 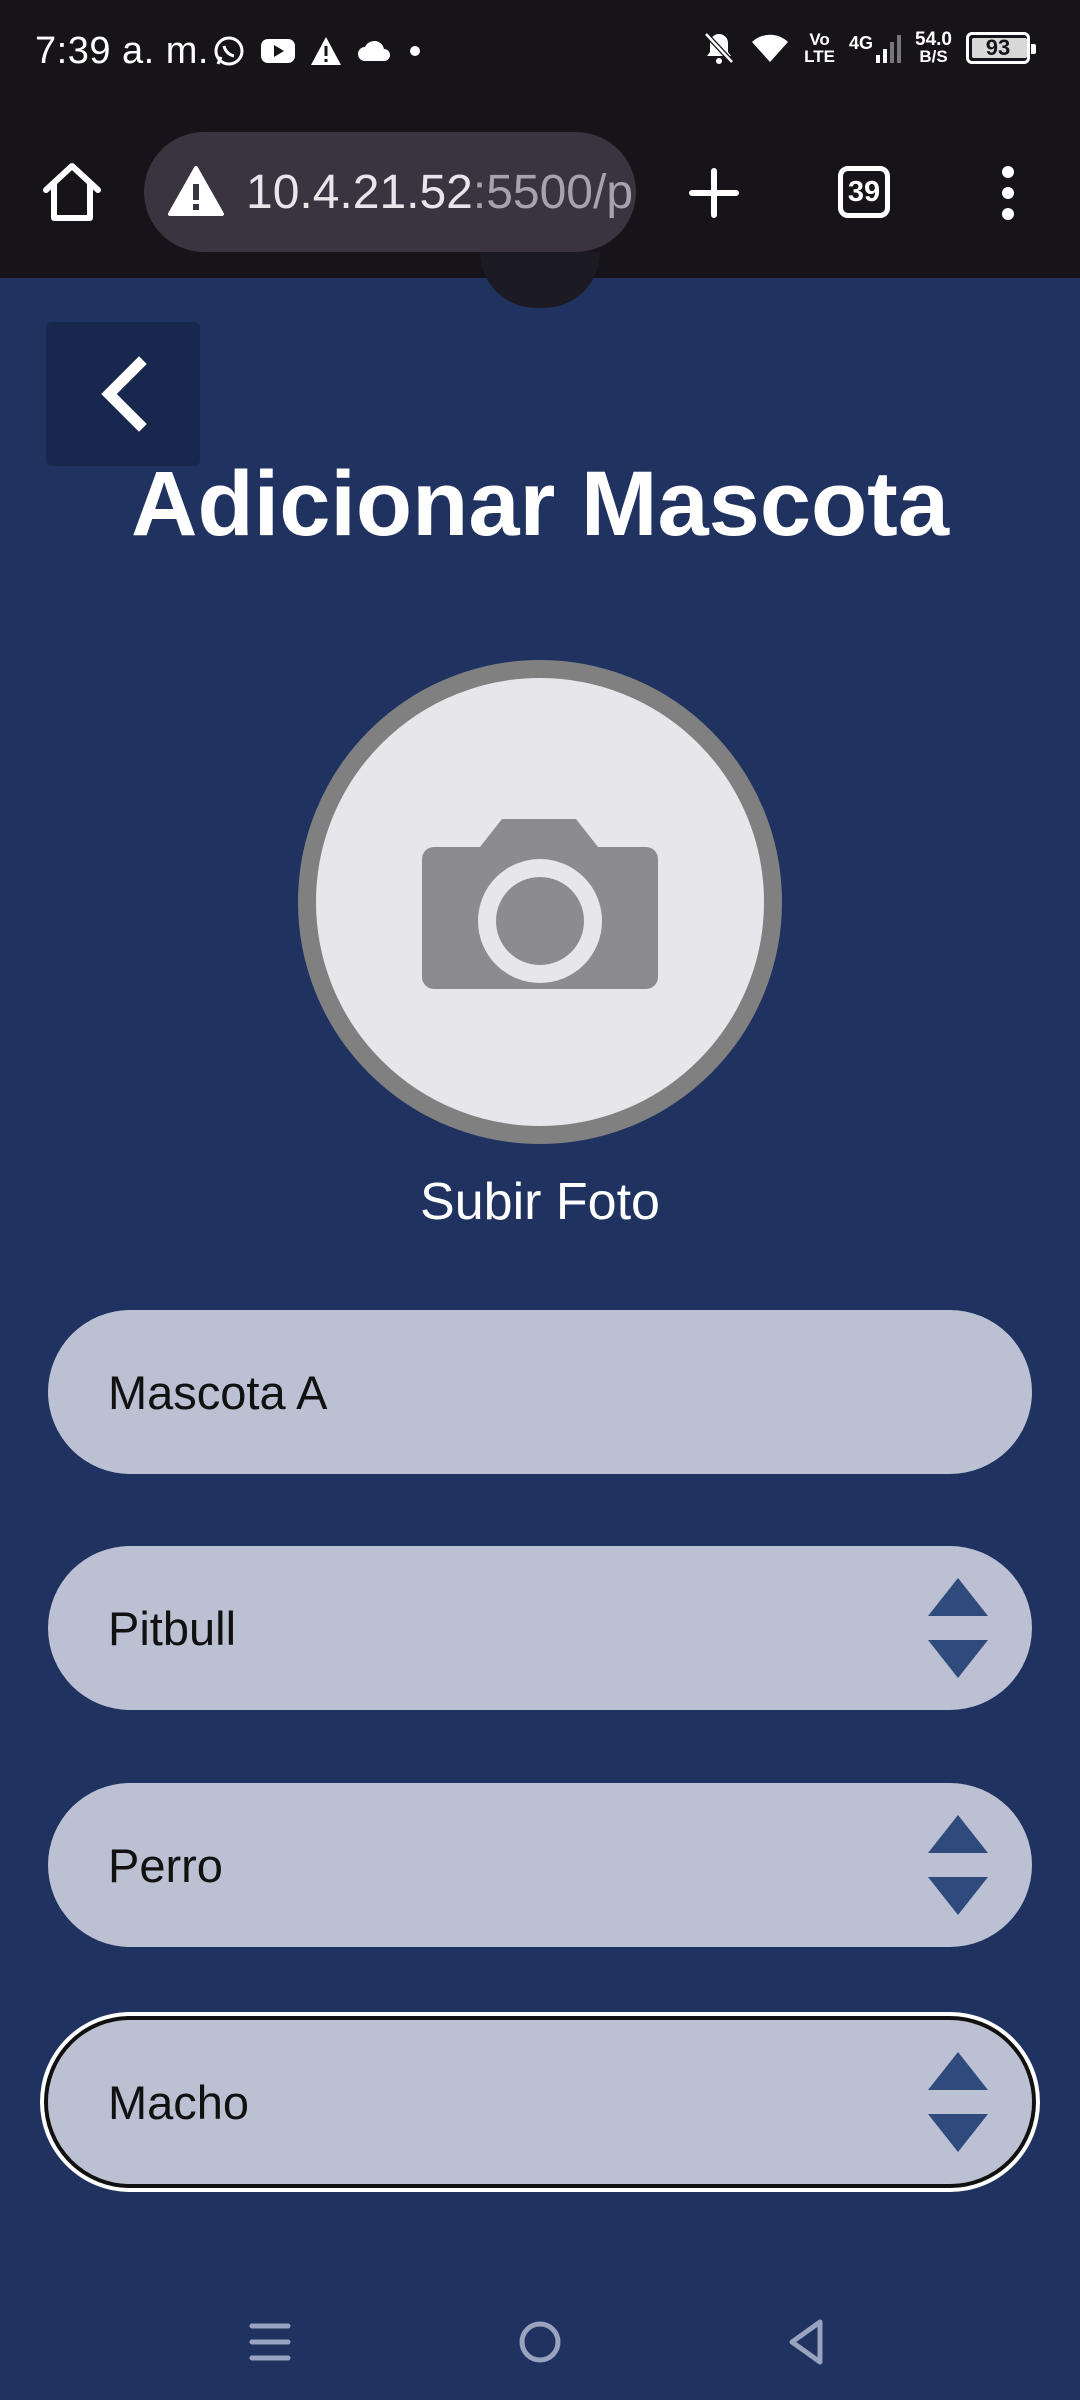 What do you see at coordinates (374, 50) in the screenshot?
I see `cloud-icon` at bounding box center [374, 50].